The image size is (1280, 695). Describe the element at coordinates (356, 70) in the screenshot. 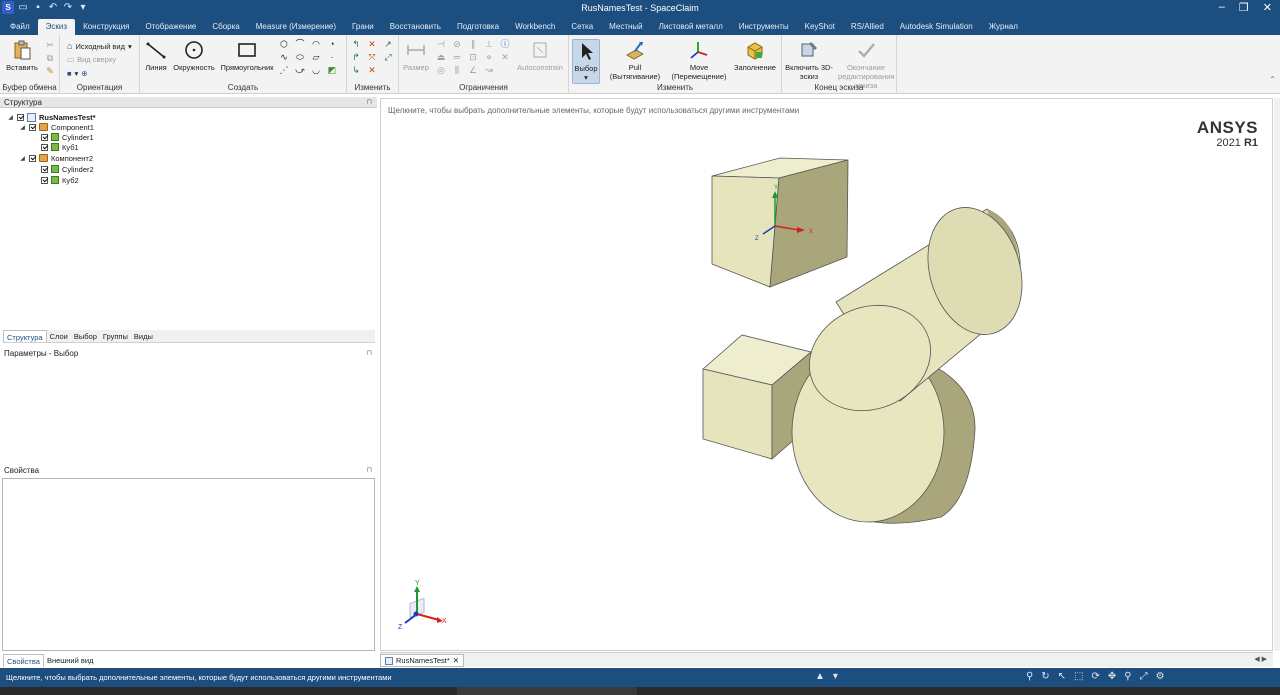

I see `fillet-icon: ↳` at that location.